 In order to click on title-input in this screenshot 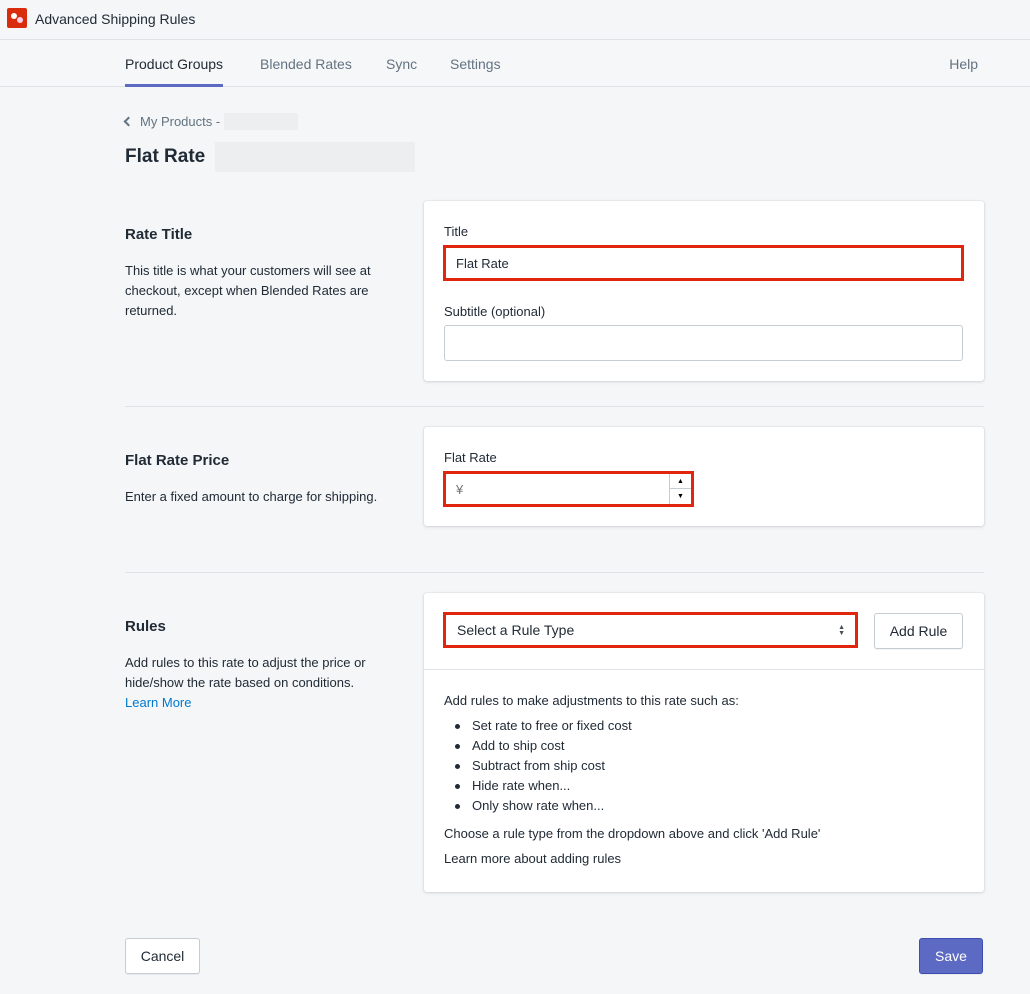, I will do `click(703, 263)`.